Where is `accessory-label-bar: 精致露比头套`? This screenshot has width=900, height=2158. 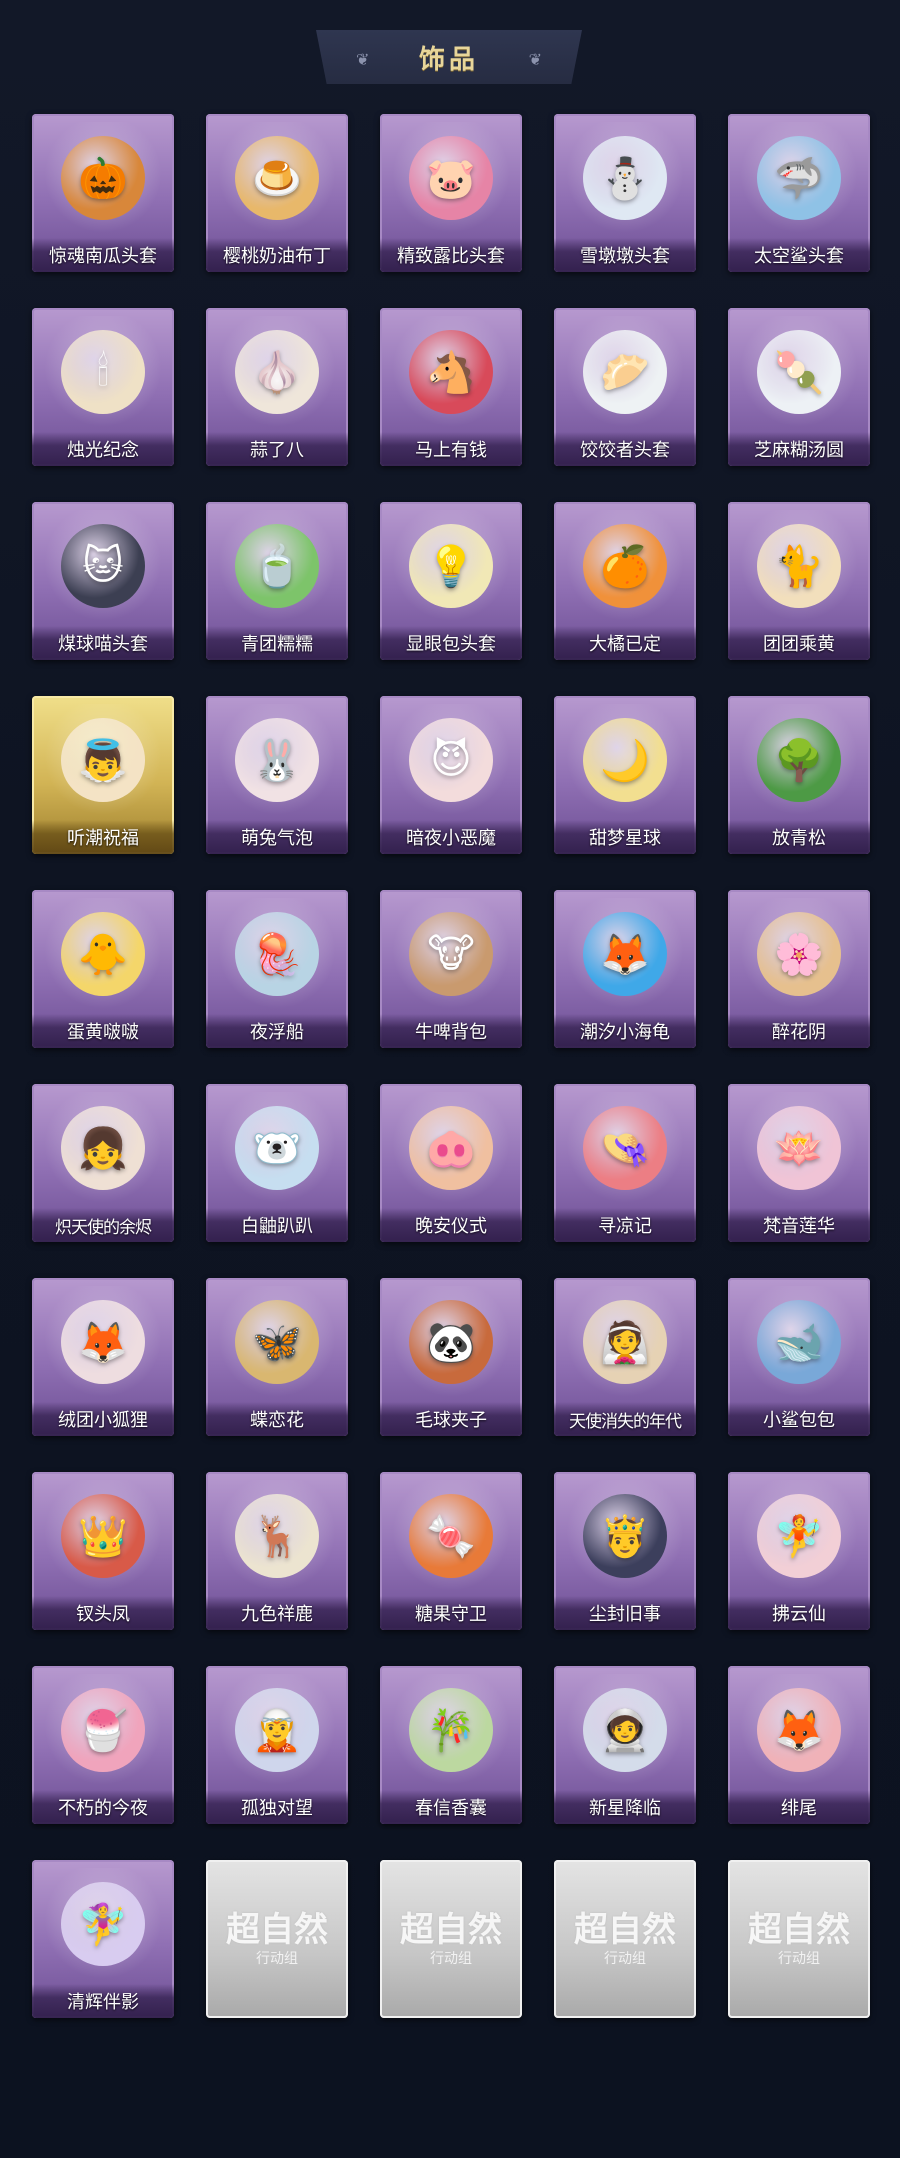 accessory-label-bar: 精致露比头套 is located at coordinates (451, 255).